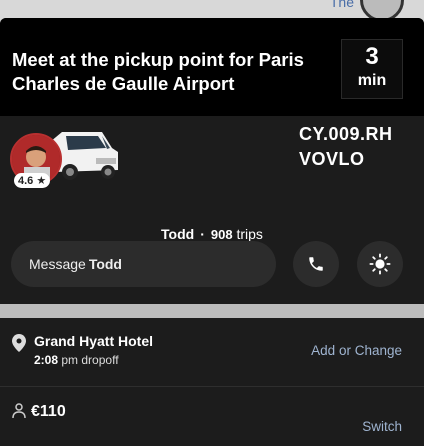 This screenshot has height=446, width=424. What do you see at coordinates (346, 147) in the screenshot?
I see `license-plate: CY.009.RH VOVLO` at bounding box center [346, 147].